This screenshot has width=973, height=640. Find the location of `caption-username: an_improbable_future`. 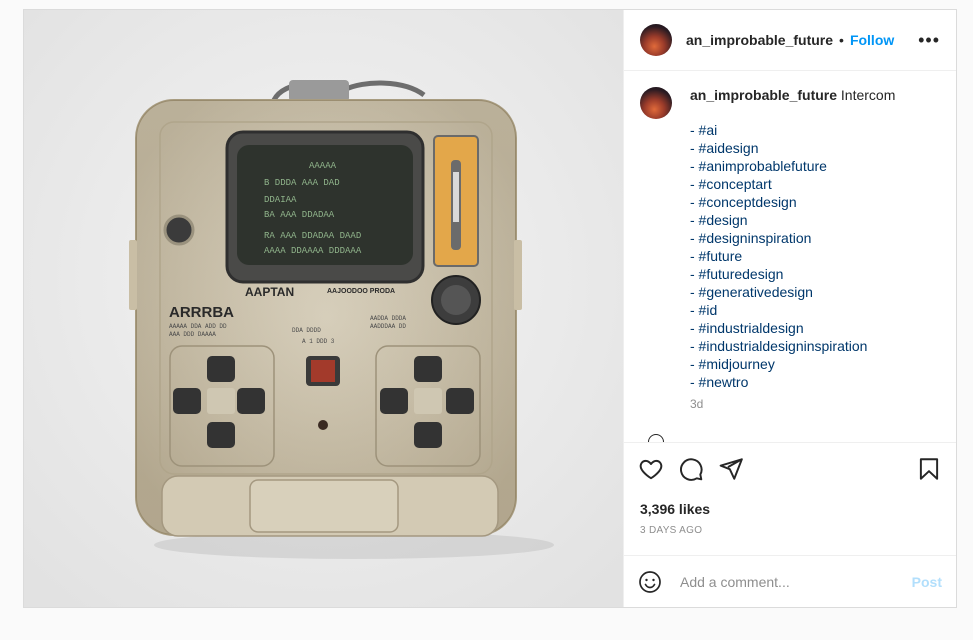

caption-username: an_improbable_future is located at coordinates (763, 95).